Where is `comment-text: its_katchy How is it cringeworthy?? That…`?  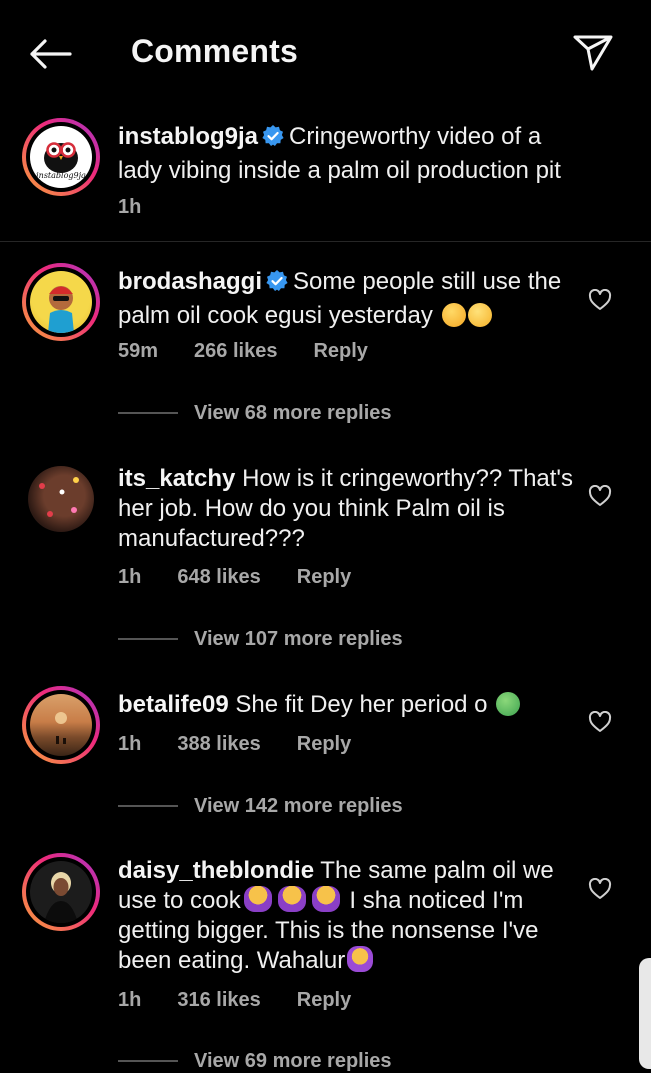 comment-text: its_katchy How is it cringeworthy?? That… is located at coordinates (347, 509).